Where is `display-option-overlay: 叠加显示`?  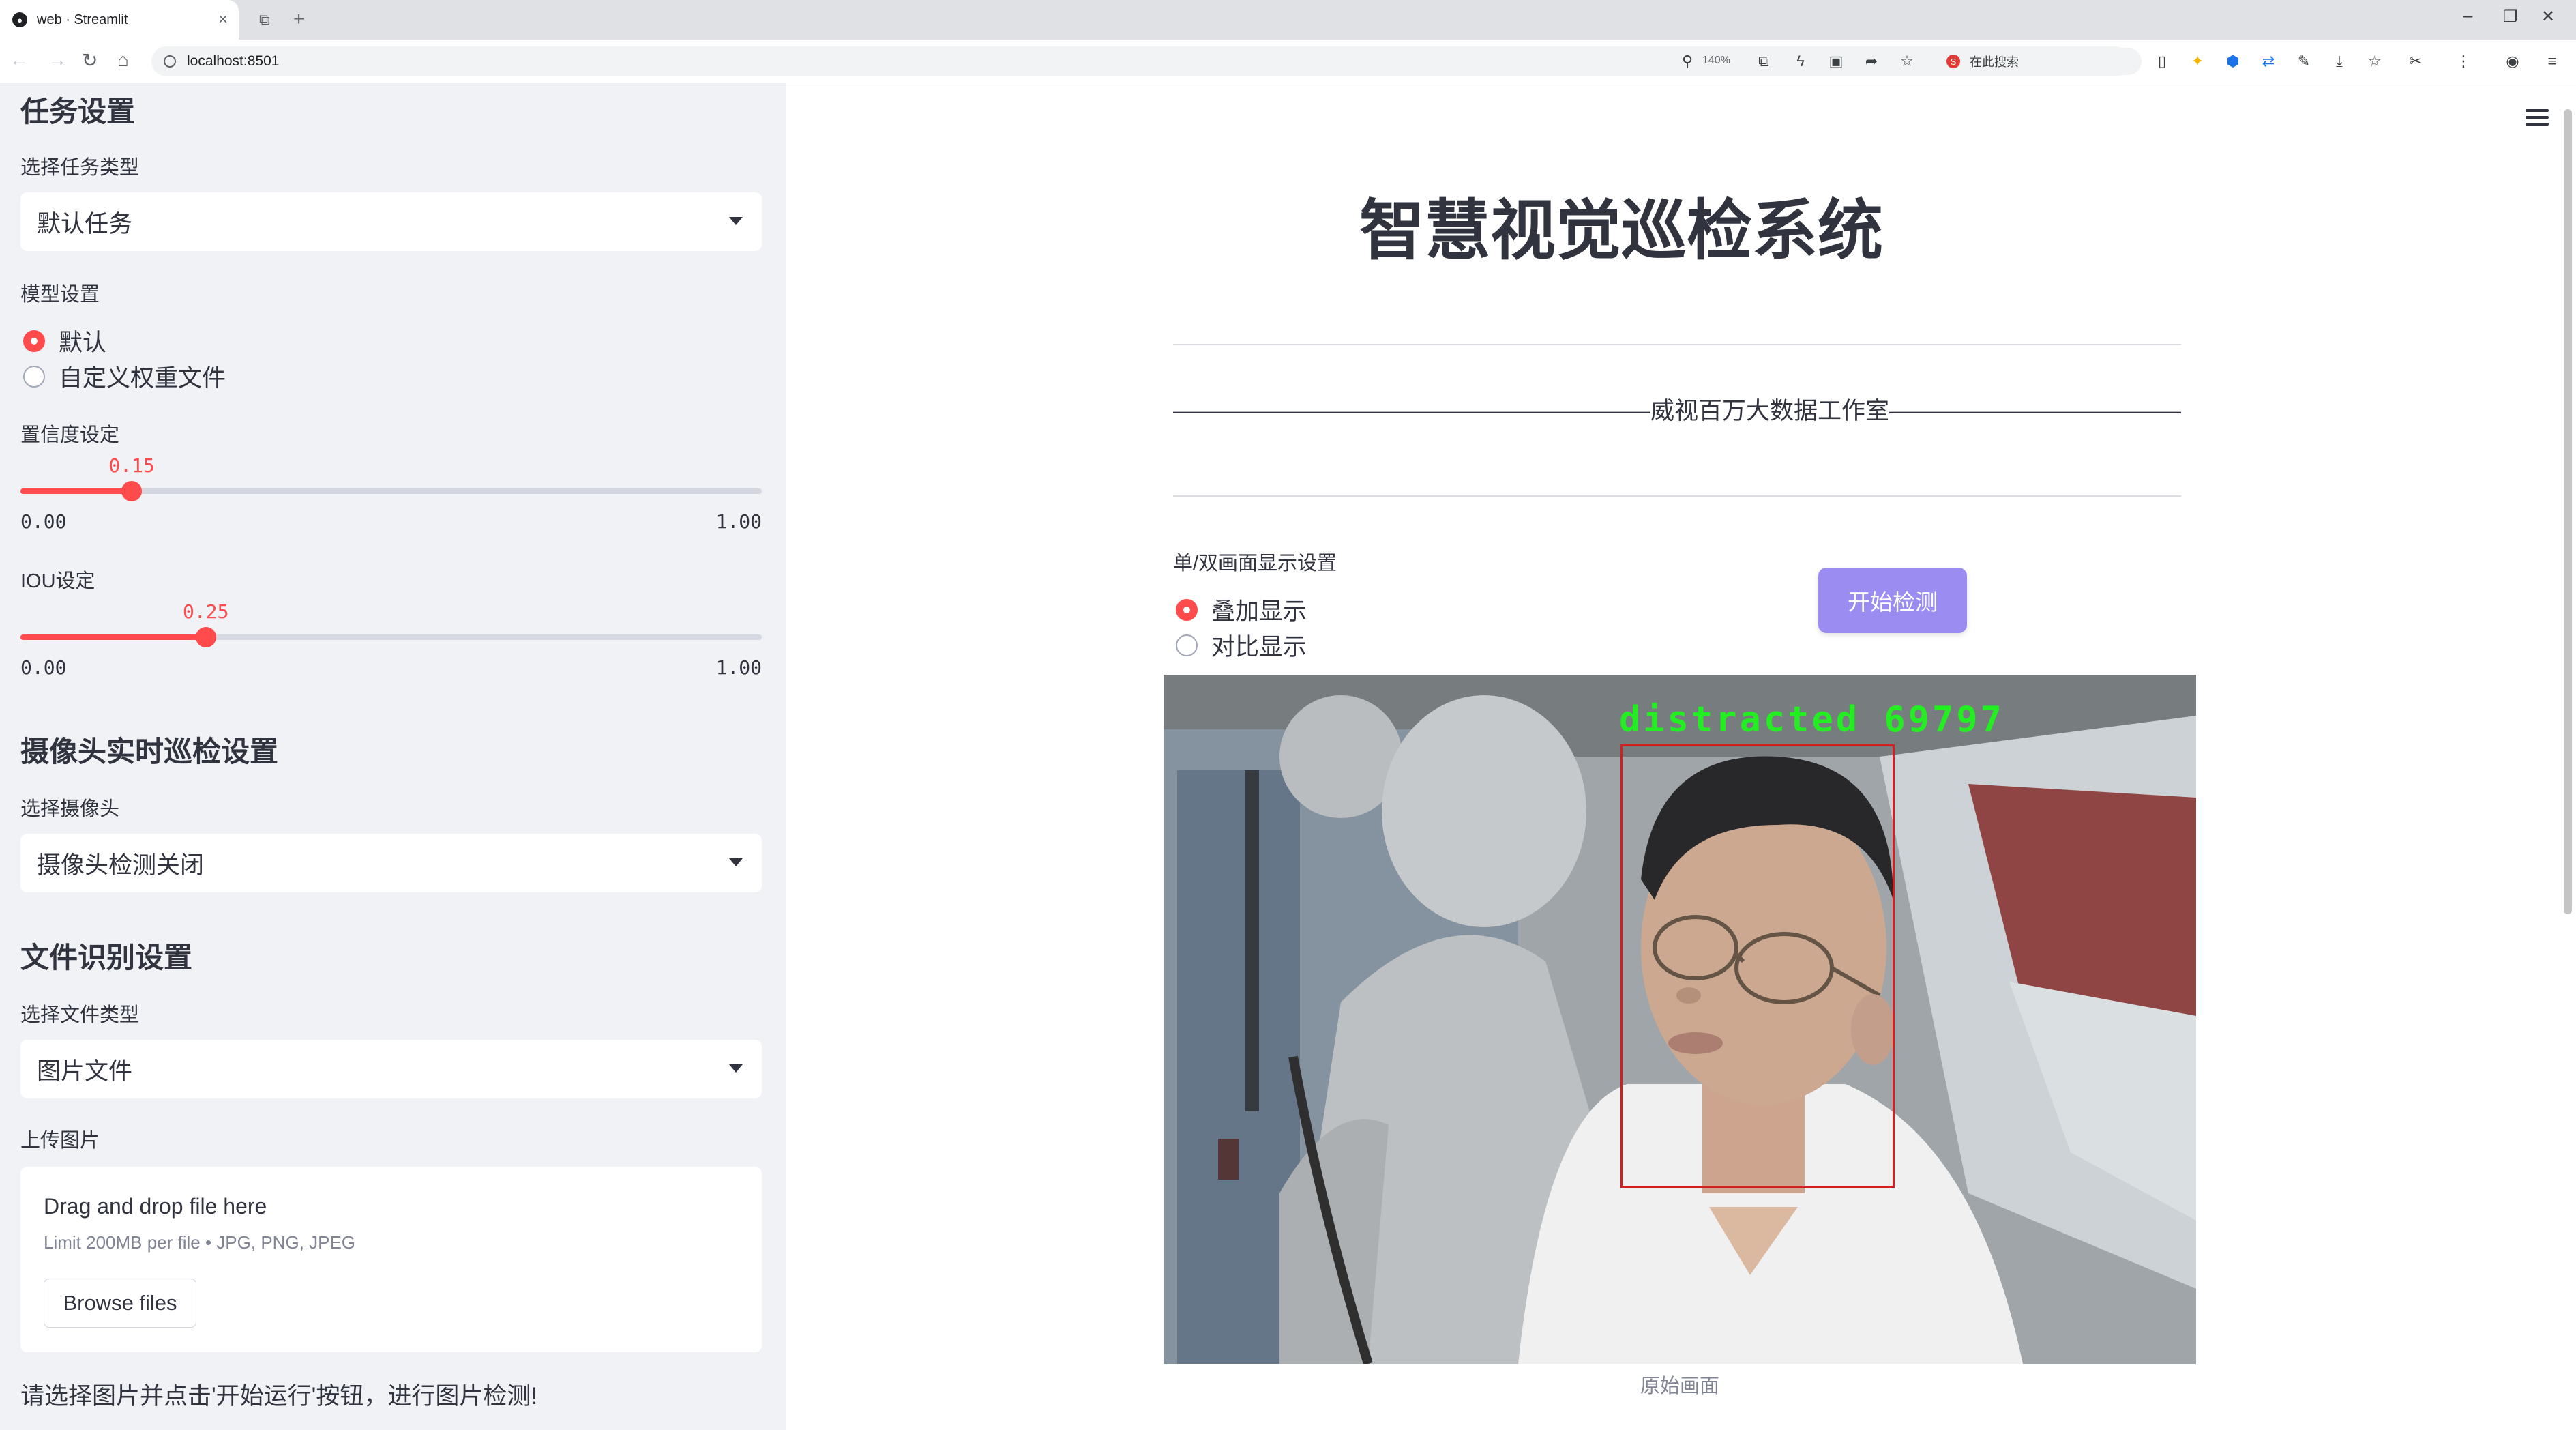 display-option-overlay: 叠加显示 is located at coordinates (1241, 609).